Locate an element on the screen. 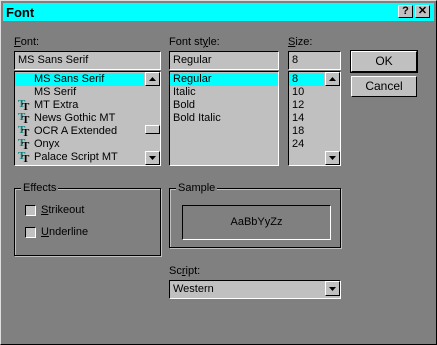 The width and height of the screenshot is (437, 345). font-list-item-label: OCR A Extended is located at coordinates (76, 131).